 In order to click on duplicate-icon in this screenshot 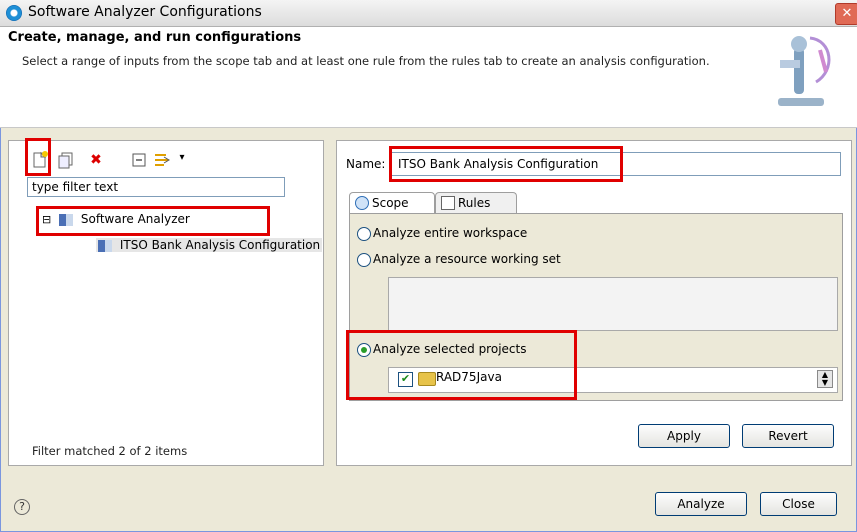, I will do `click(66, 160)`.